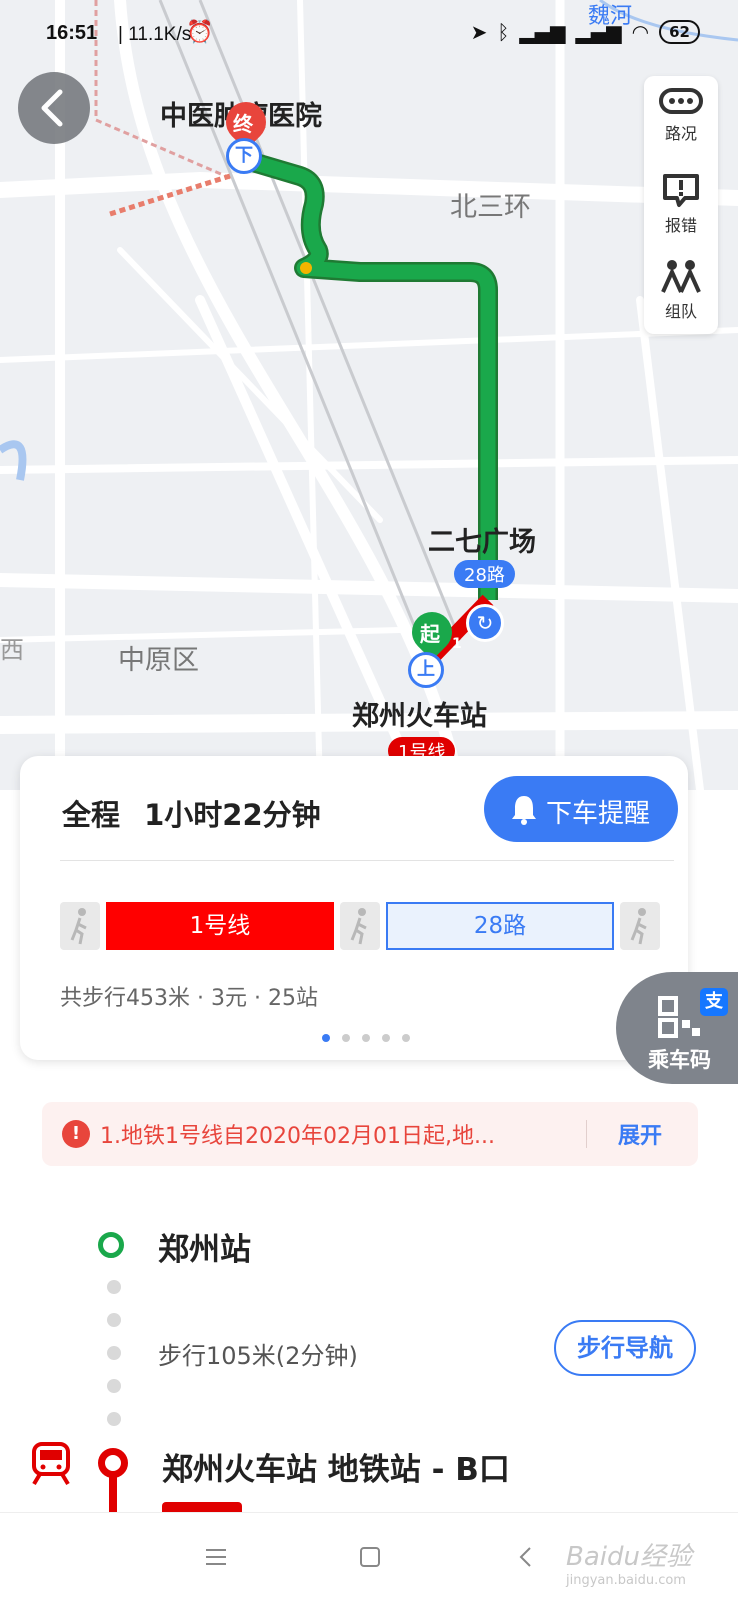 Image resolution: width=738 pixels, height=1601 pixels. What do you see at coordinates (243, 124) in the screenshot?
I see `end-badge: 终` at bounding box center [243, 124].